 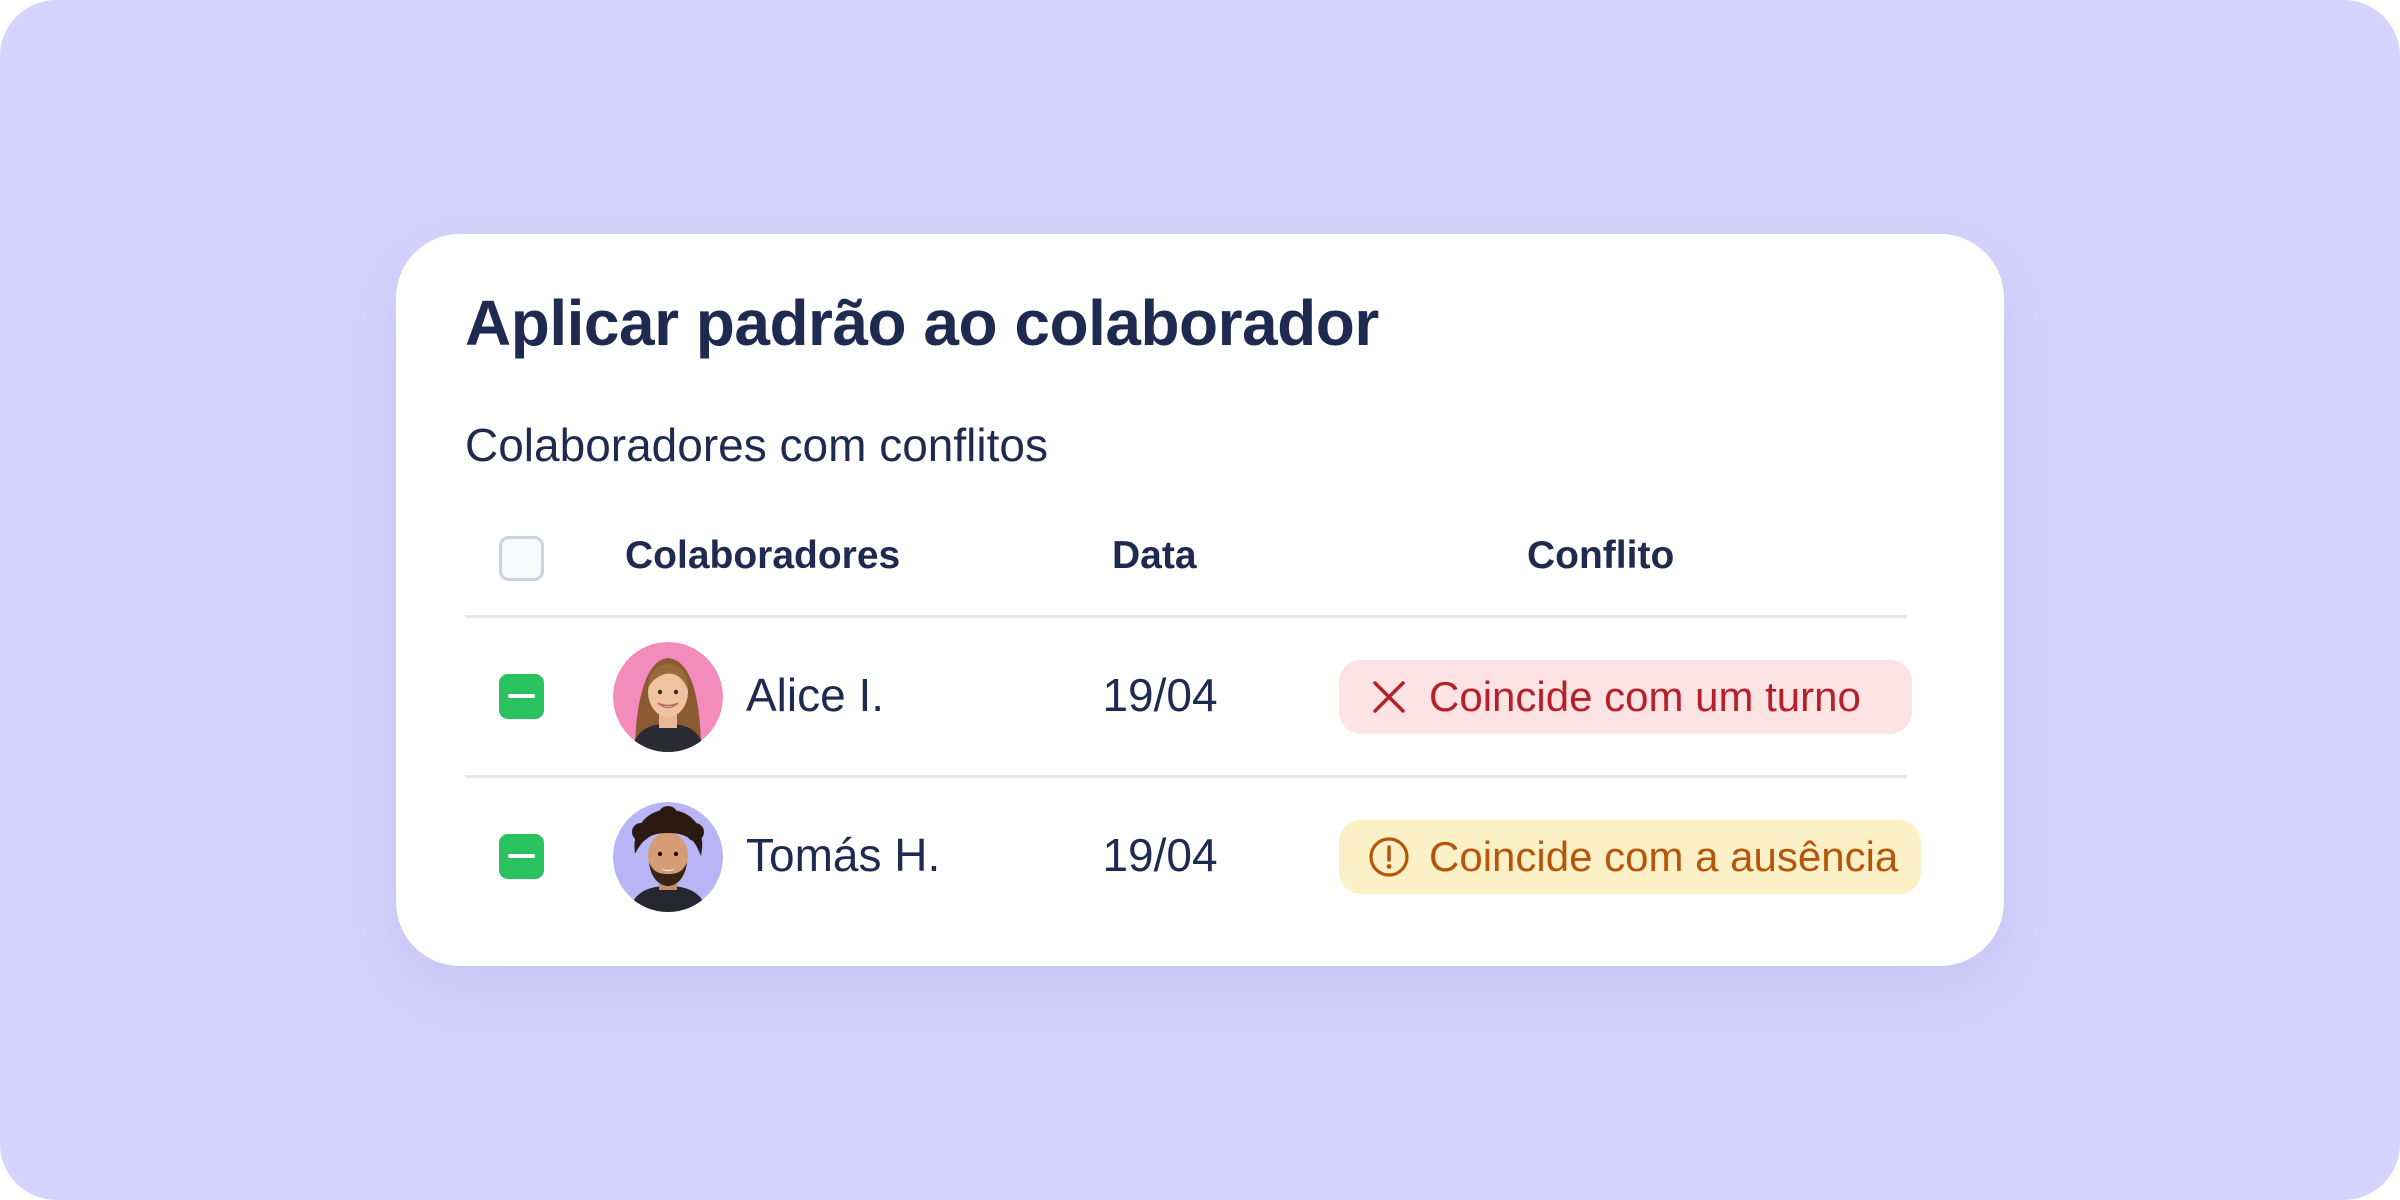 I want to click on conflict-label: Coincide com um turno, so click(x=1645, y=696).